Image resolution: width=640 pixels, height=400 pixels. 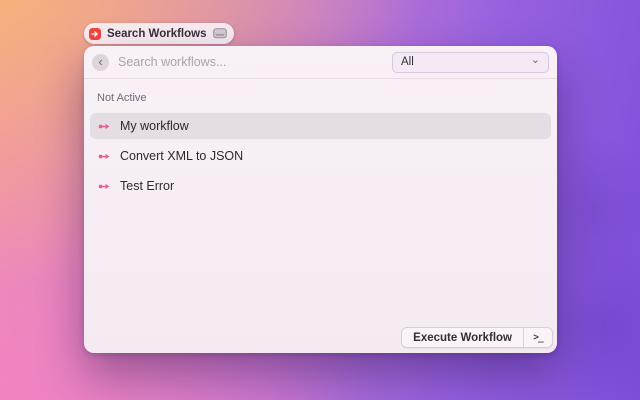 What do you see at coordinates (470, 62) in the screenshot?
I see `filter-dropdown: All ⌄` at bounding box center [470, 62].